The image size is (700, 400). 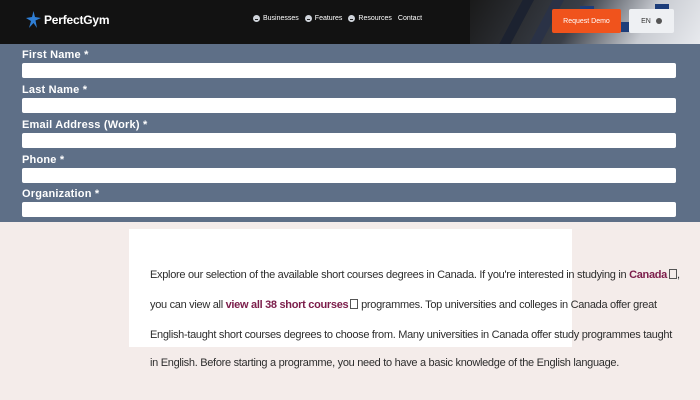 I want to click on brand-logo: PerfectGym, so click(x=68, y=20).